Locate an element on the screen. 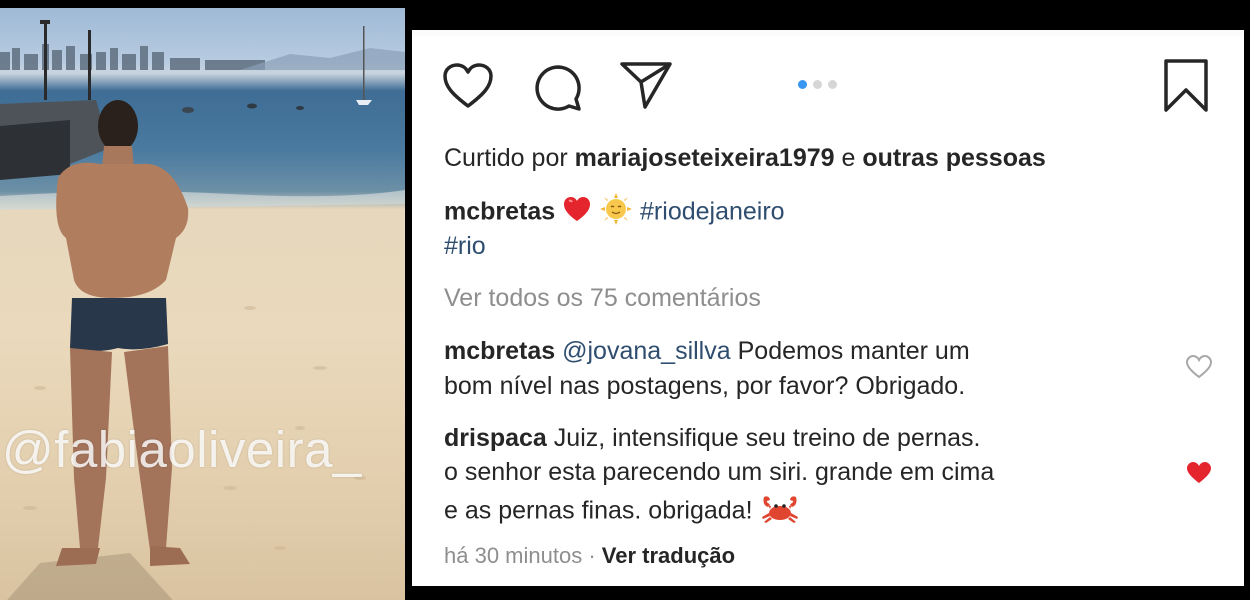 Image resolution: width=1250 pixels, height=600 pixels. panel-top-strip is located at coordinates (828, 33).